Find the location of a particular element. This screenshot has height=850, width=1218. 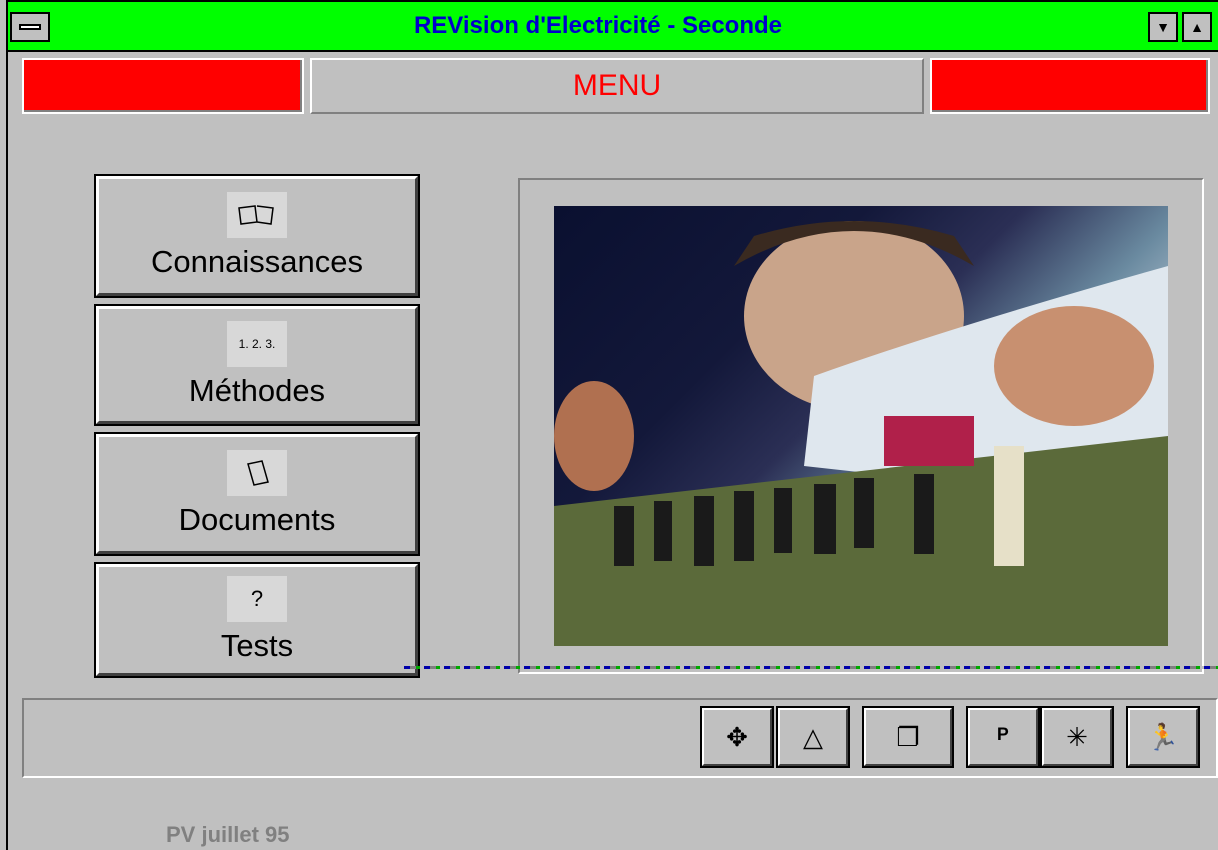

minimize-button: ▼ is located at coordinates (1163, 27).